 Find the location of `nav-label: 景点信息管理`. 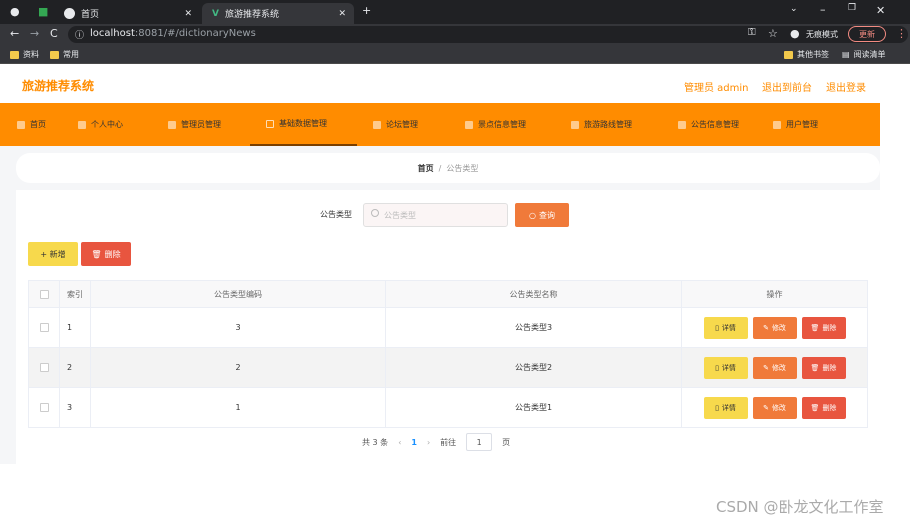

nav-label: 景点信息管理 is located at coordinates (502, 124).